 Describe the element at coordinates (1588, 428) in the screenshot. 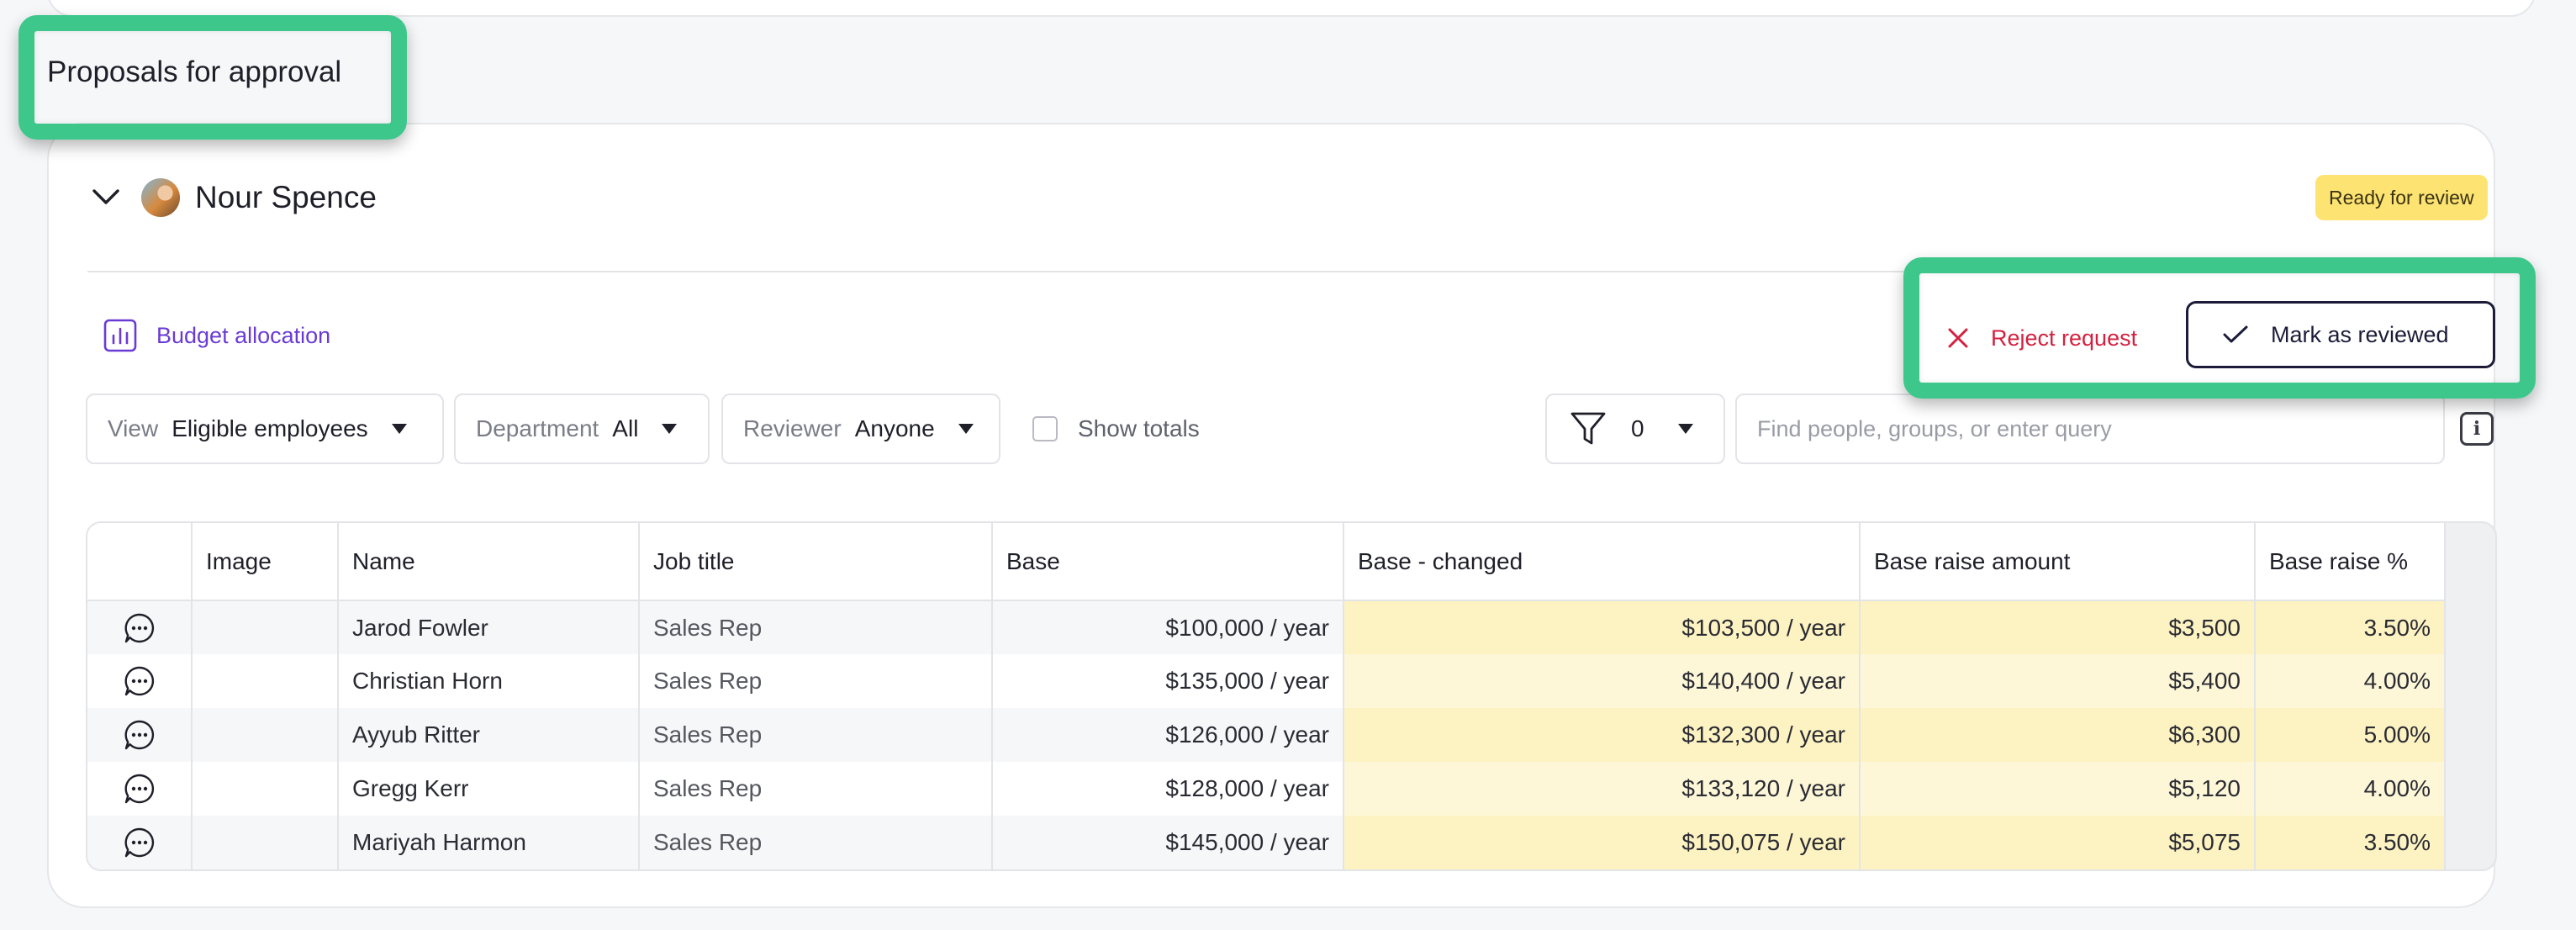

I see `funnel-icon` at that location.